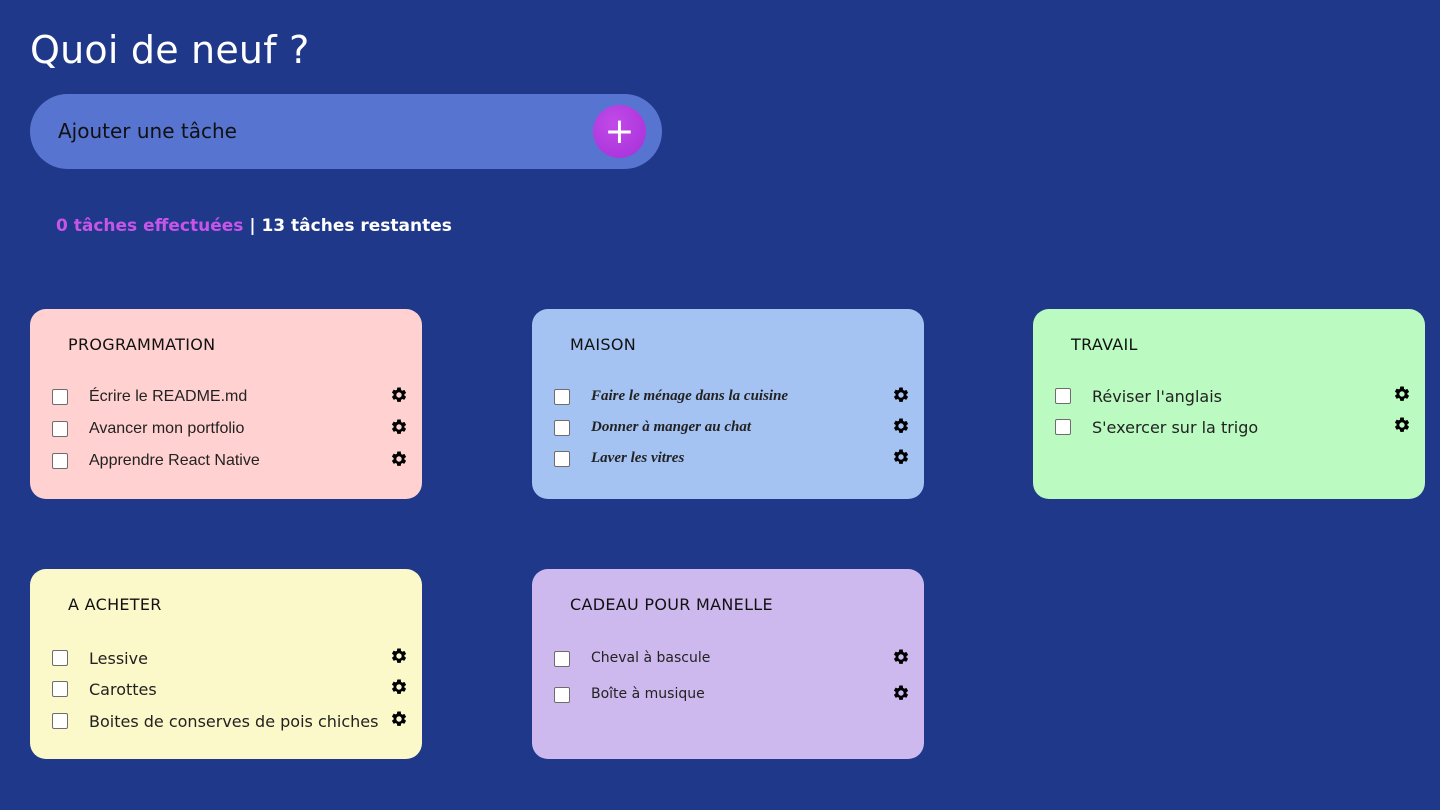 Image resolution: width=1440 pixels, height=810 pixels. I want to click on list-item: Boites de conserves de pois chiches, so click(231, 722).